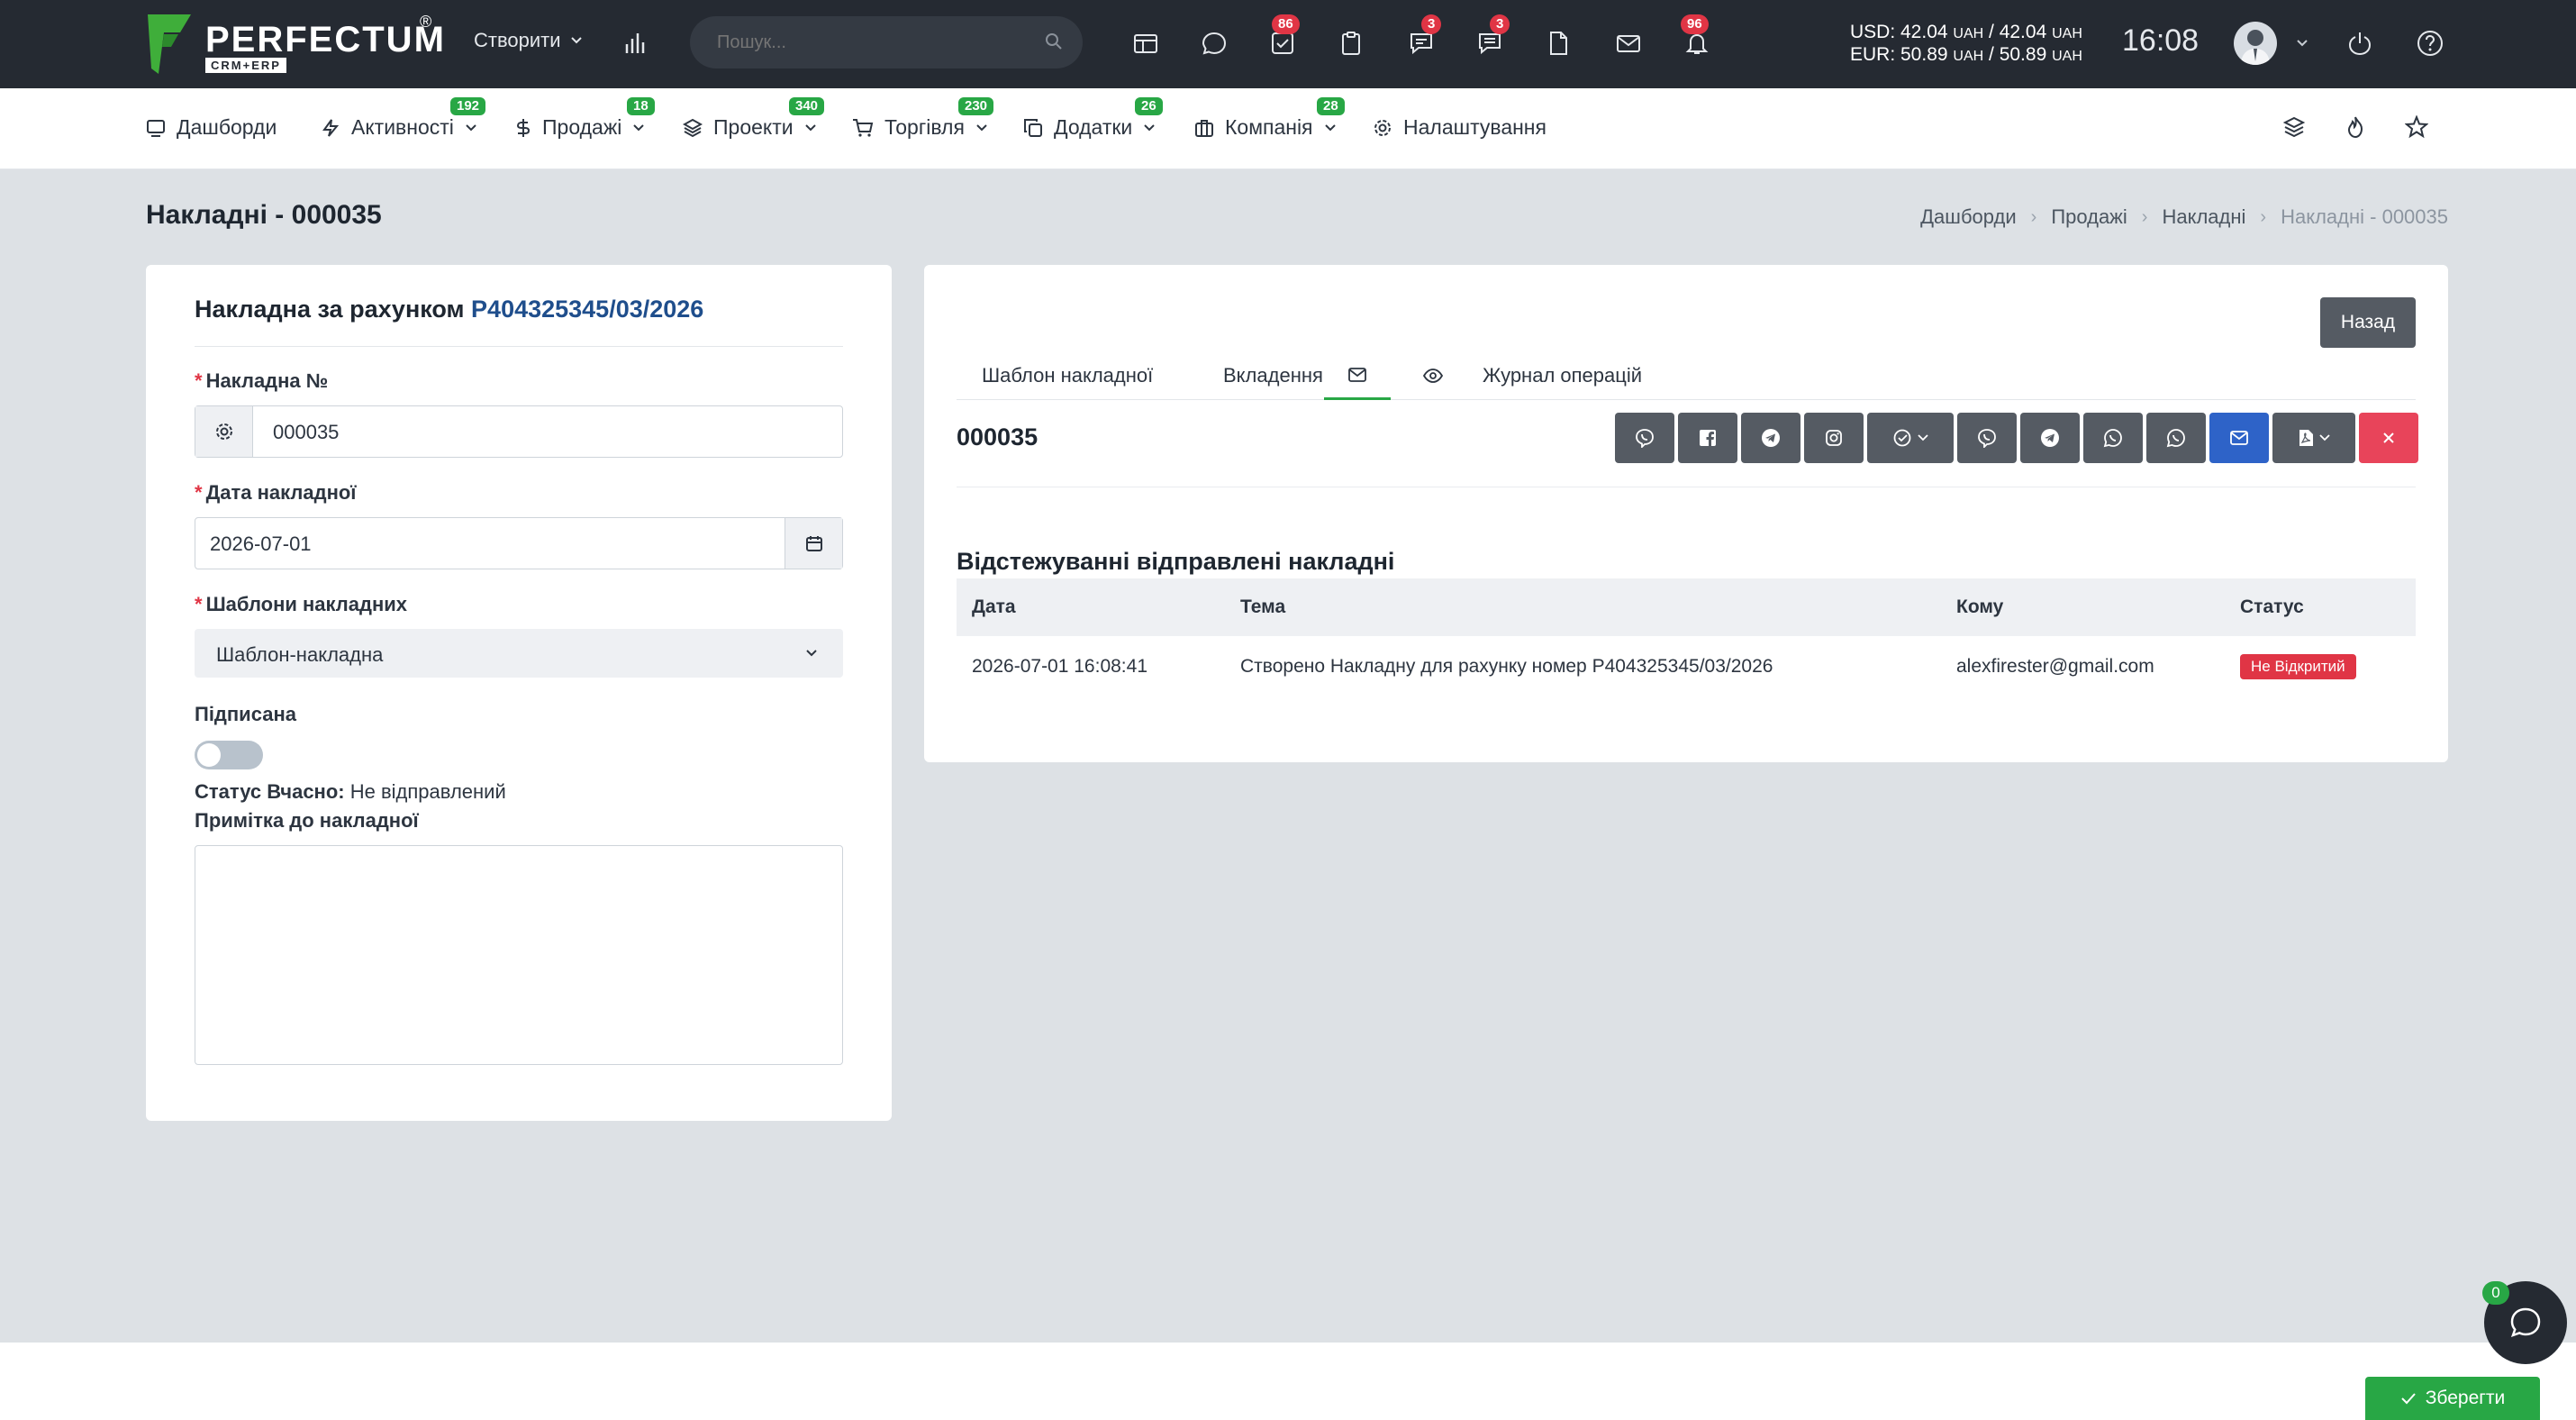  What do you see at coordinates (870, 43) in the screenshot?
I see `search-input` at bounding box center [870, 43].